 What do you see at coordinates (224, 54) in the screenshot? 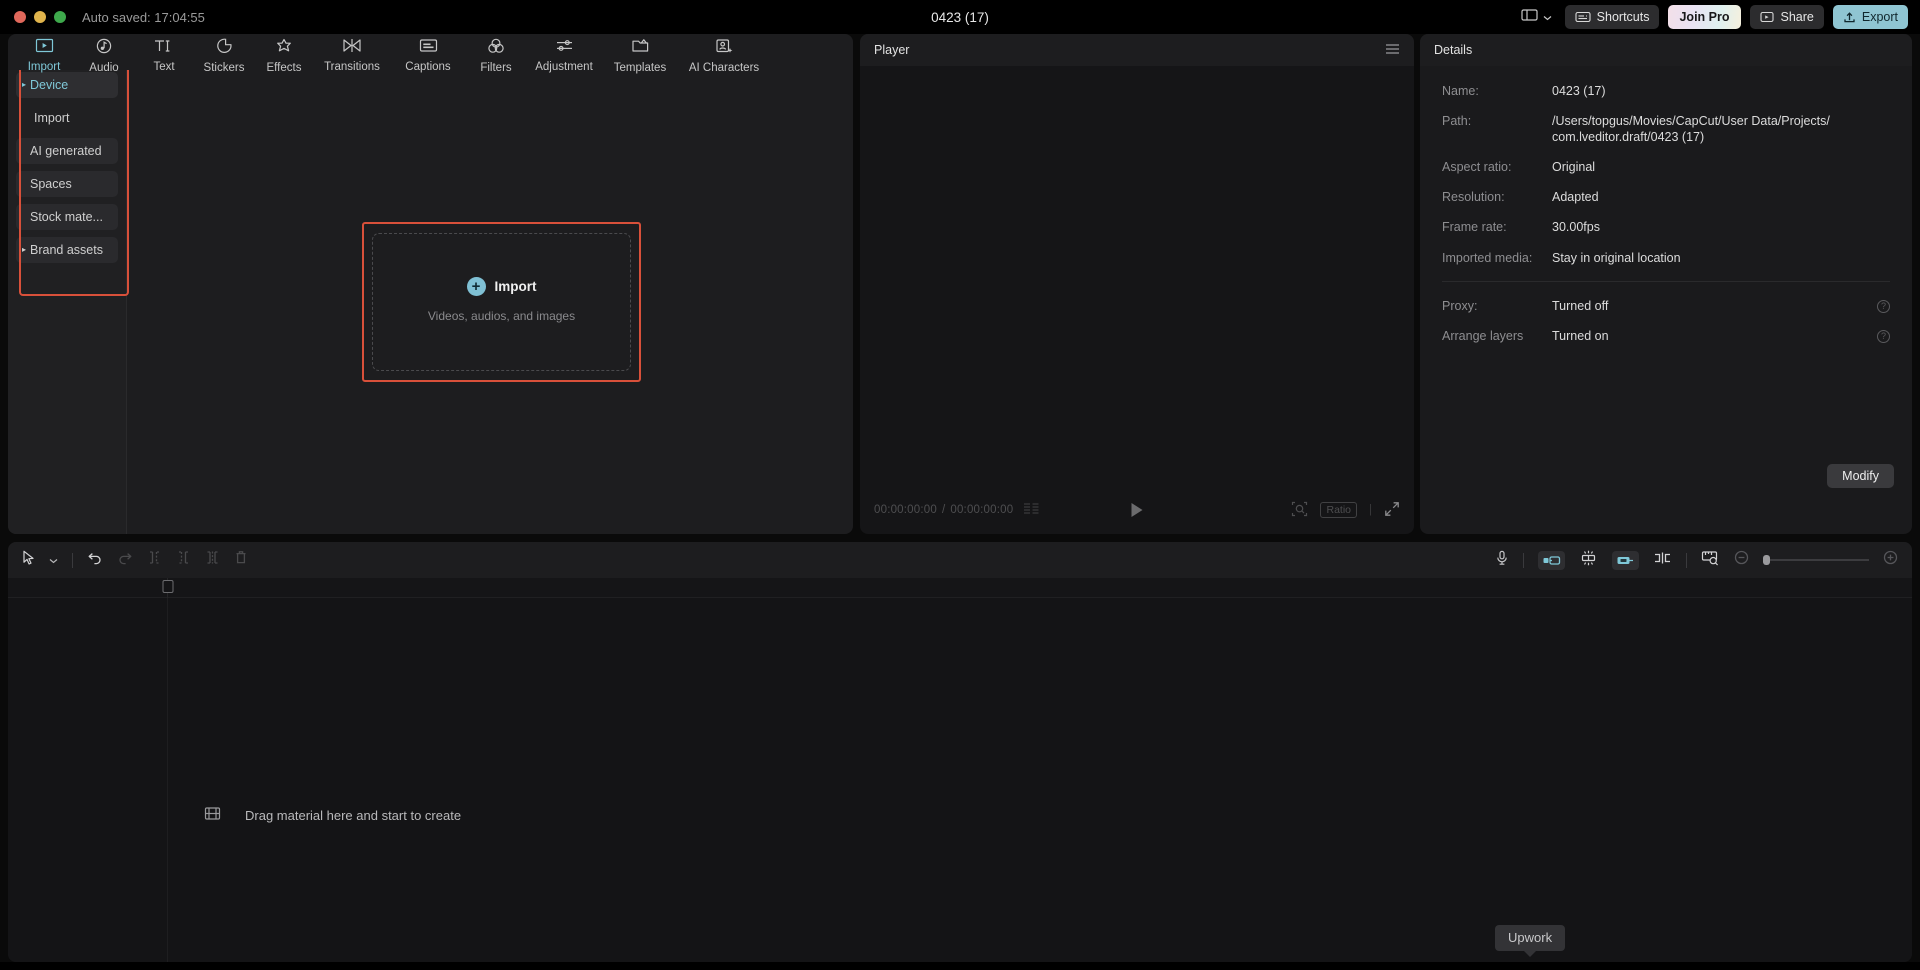
I see `tab-stickers: Stickers` at bounding box center [224, 54].